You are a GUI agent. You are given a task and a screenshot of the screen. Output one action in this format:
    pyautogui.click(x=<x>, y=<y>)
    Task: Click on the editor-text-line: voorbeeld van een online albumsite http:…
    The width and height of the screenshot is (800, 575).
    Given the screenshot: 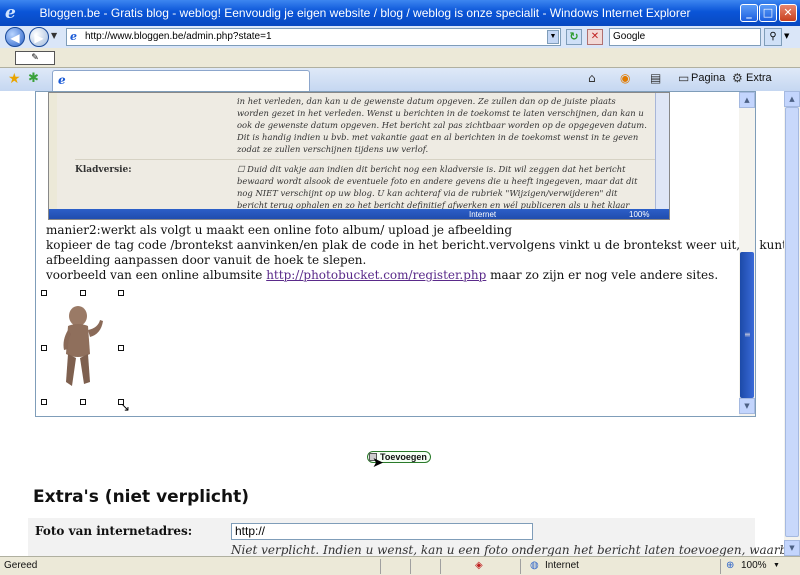 What is the action you would take?
    pyautogui.click(x=382, y=275)
    